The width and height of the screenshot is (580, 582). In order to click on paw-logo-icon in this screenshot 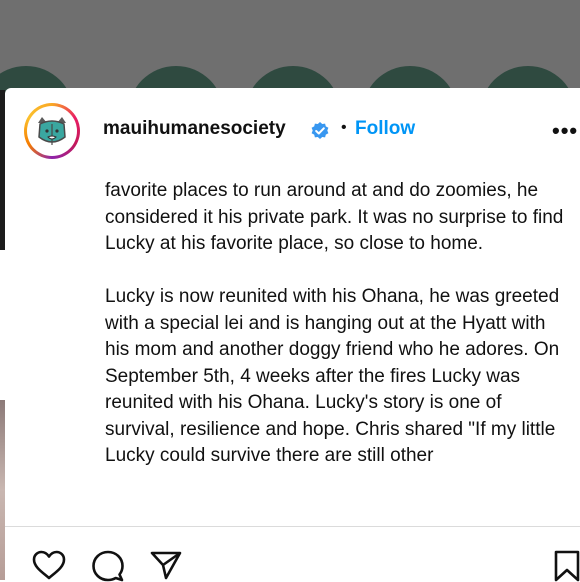, I will do `click(52, 131)`.